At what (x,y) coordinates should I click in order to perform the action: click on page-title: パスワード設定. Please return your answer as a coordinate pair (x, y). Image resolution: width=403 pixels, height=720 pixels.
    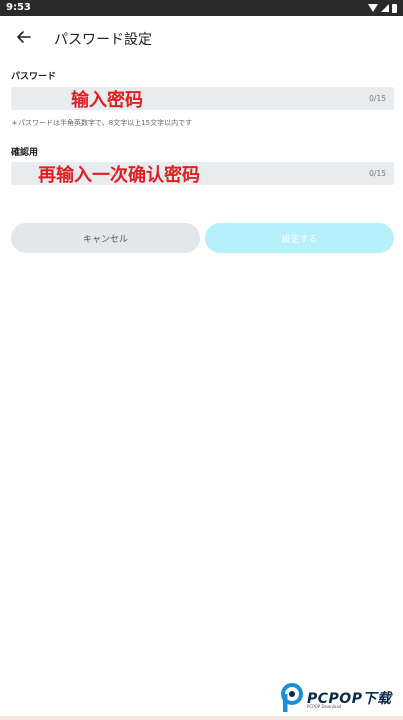
    Looking at the image, I should click on (103, 40).